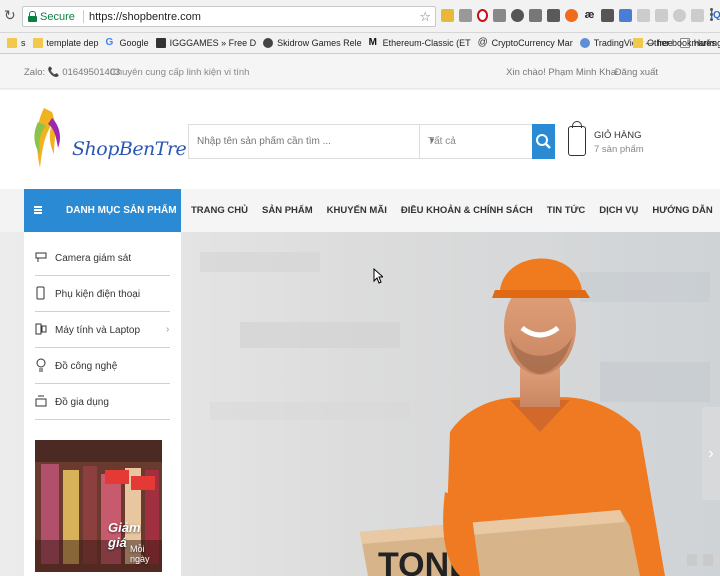 The image size is (720, 576). I want to click on bookmark-label: Ethereum-Classic (ET, so click(426, 43).